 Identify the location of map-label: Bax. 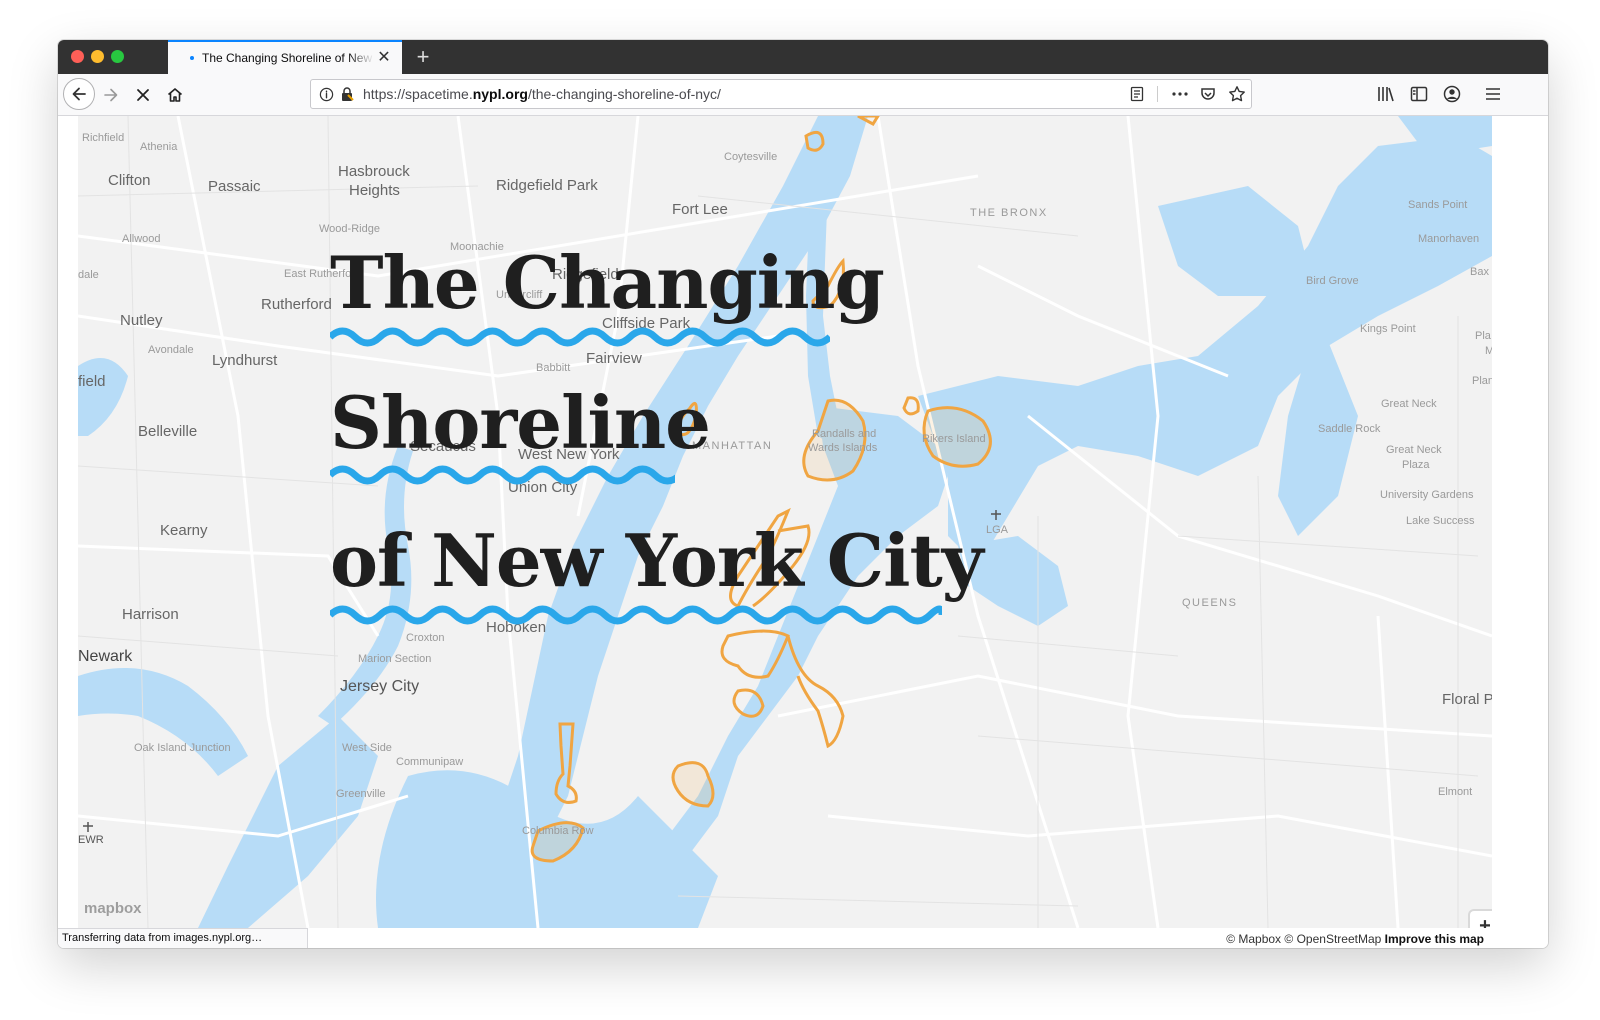
(1479, 272).